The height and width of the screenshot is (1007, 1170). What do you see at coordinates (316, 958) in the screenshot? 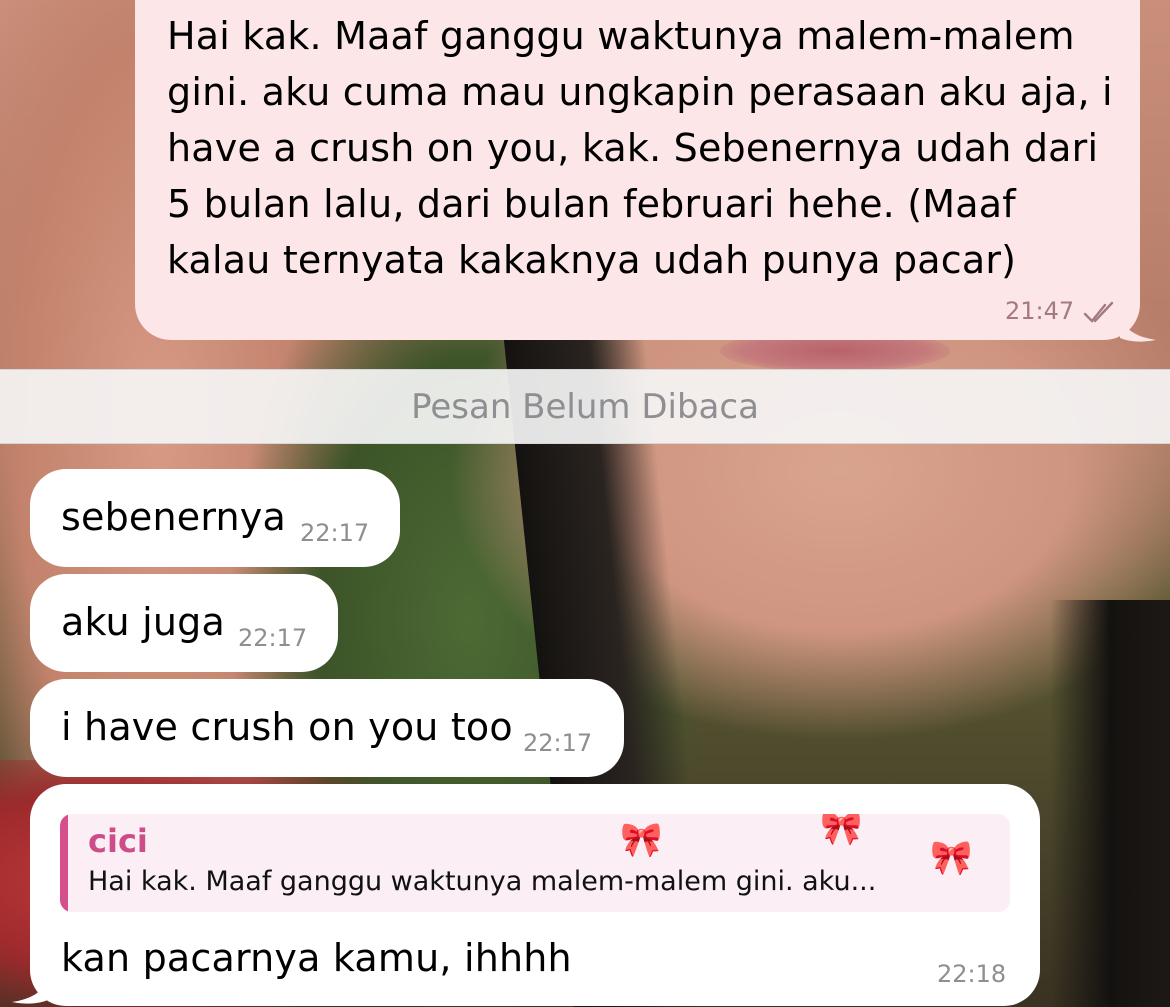
I see `reply-message-text: kan pacarnya kamu, ihhhh` at bounding box center [316, 958].